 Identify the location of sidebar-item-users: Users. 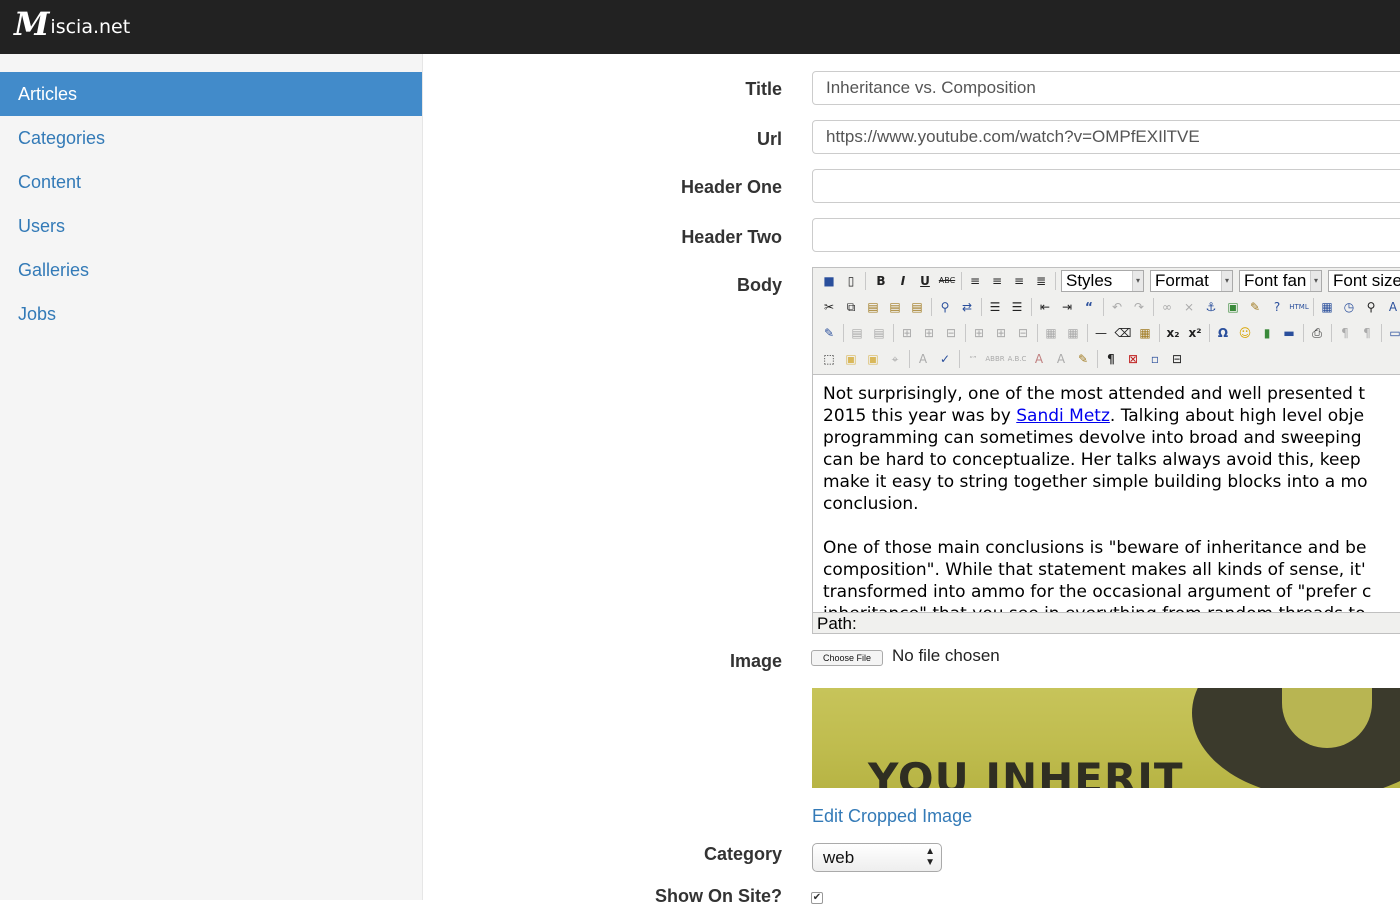
(211, 226).